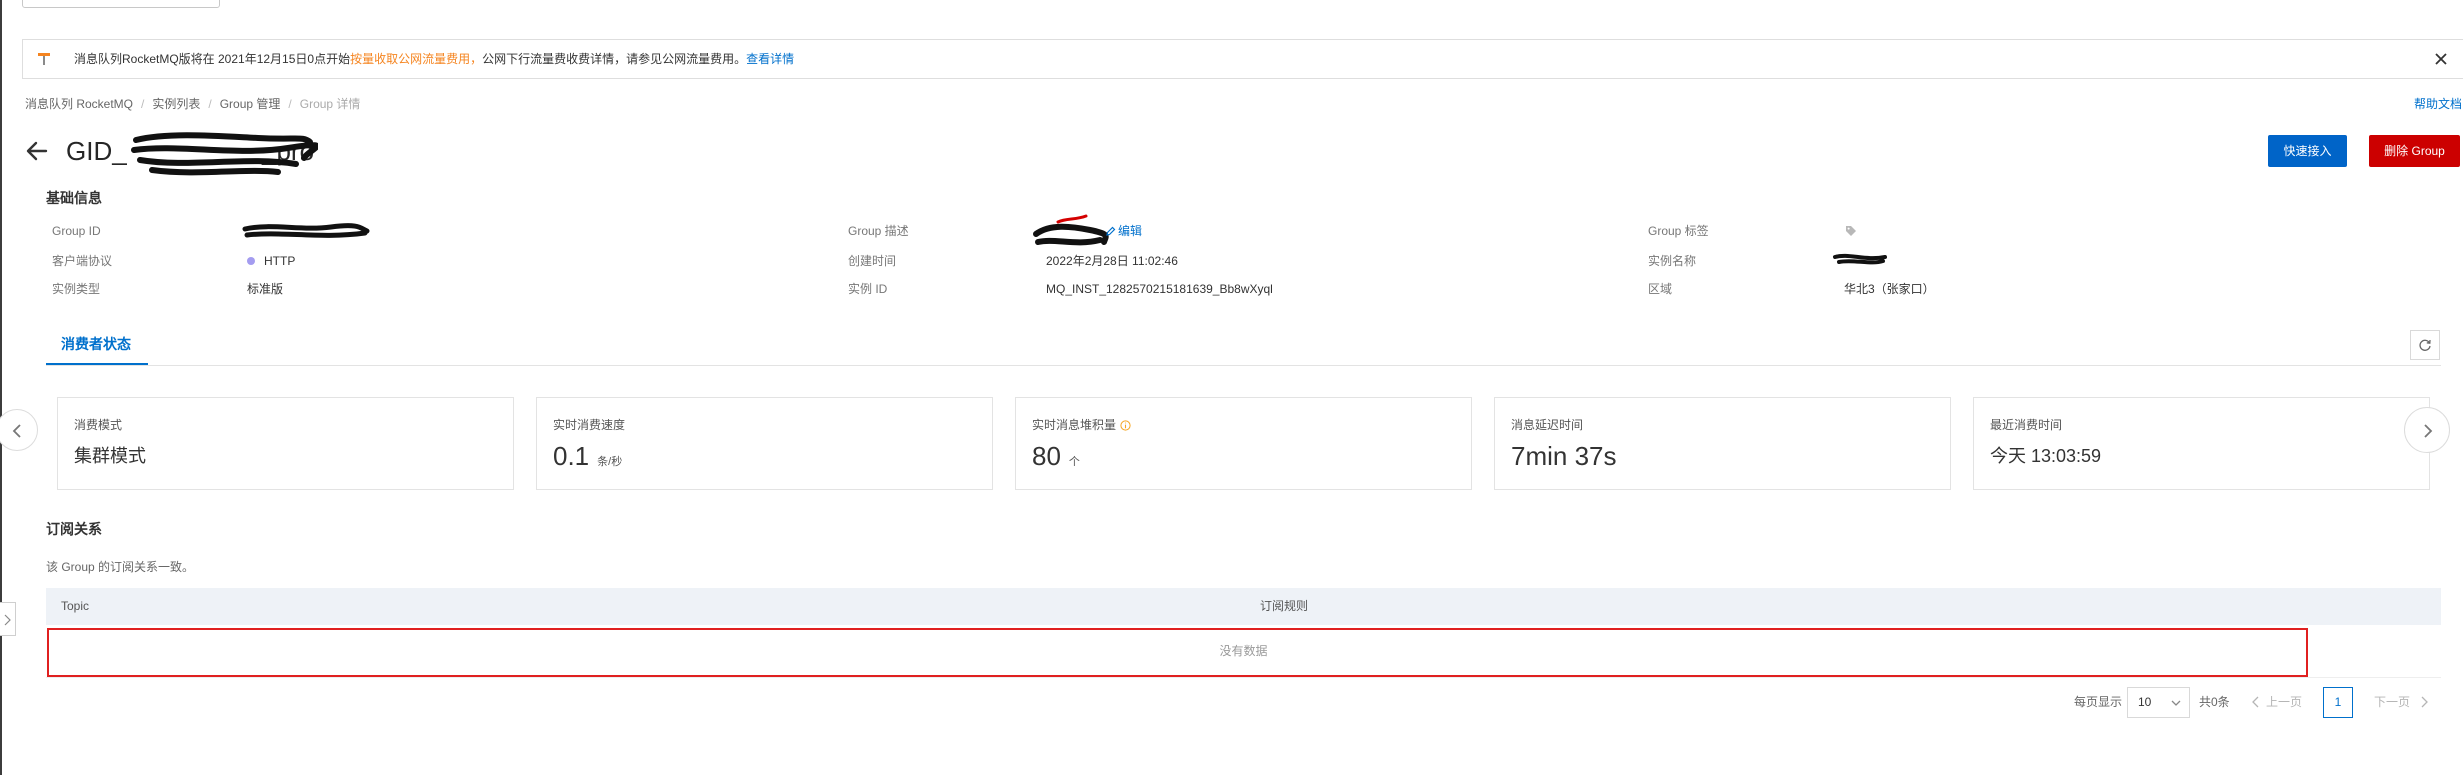  What do you see at coordinates (79, 104) in the screenshot?
I see `breadcrumb-item-rocketmq: 消息队列 RocketMQ` at bounding box center [79, 104].